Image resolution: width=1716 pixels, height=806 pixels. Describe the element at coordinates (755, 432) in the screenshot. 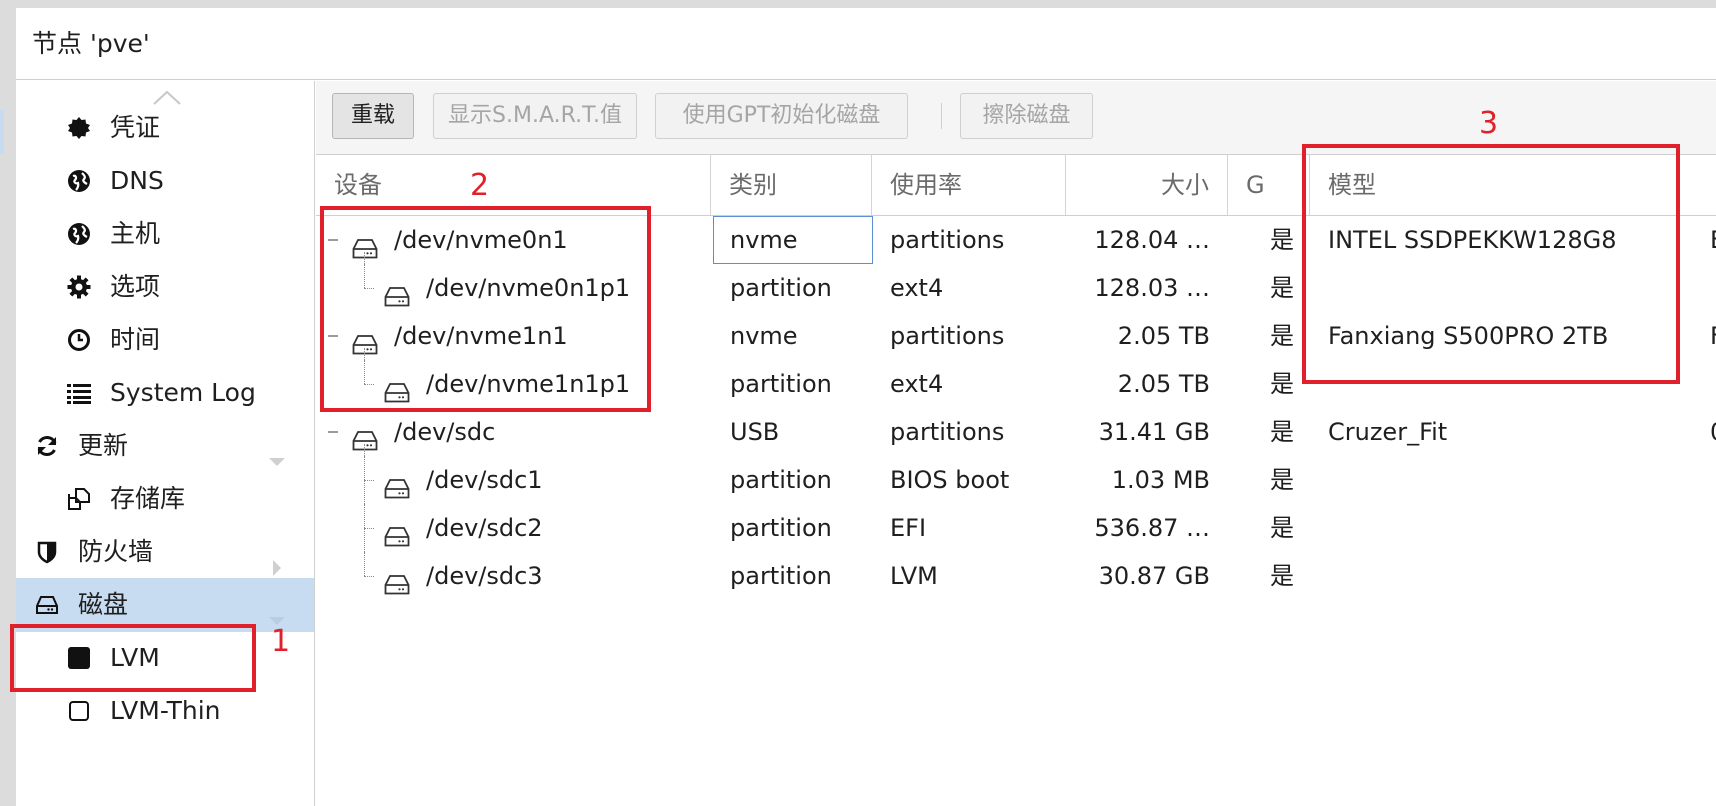

I see `cell-type: USB` at that location.